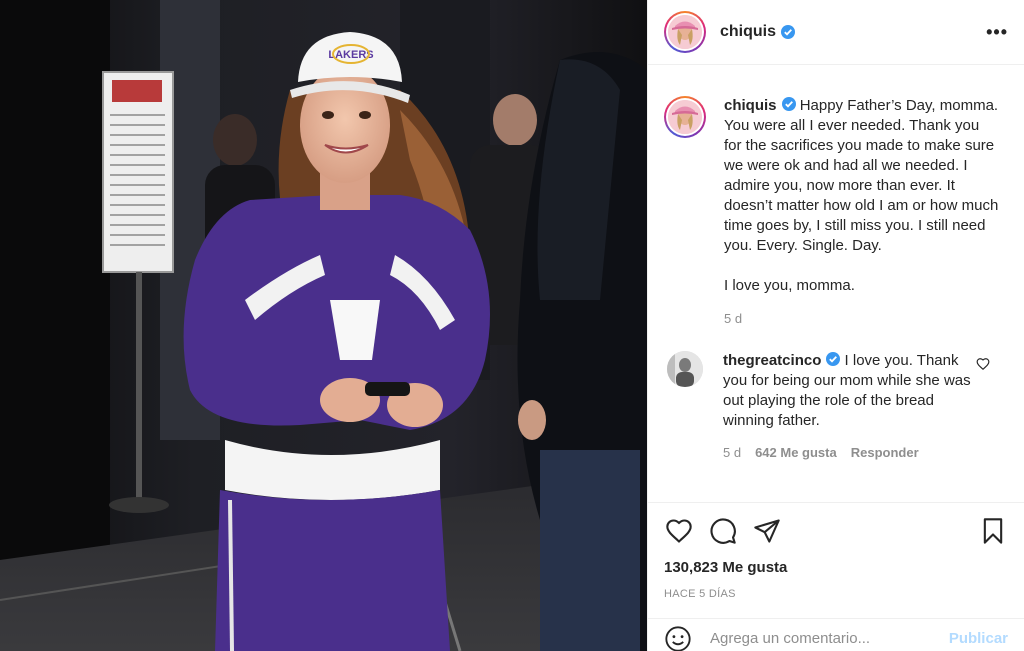 The image size is (1024, 651). I want to click on author-username: chiquis, so click(748, 32).